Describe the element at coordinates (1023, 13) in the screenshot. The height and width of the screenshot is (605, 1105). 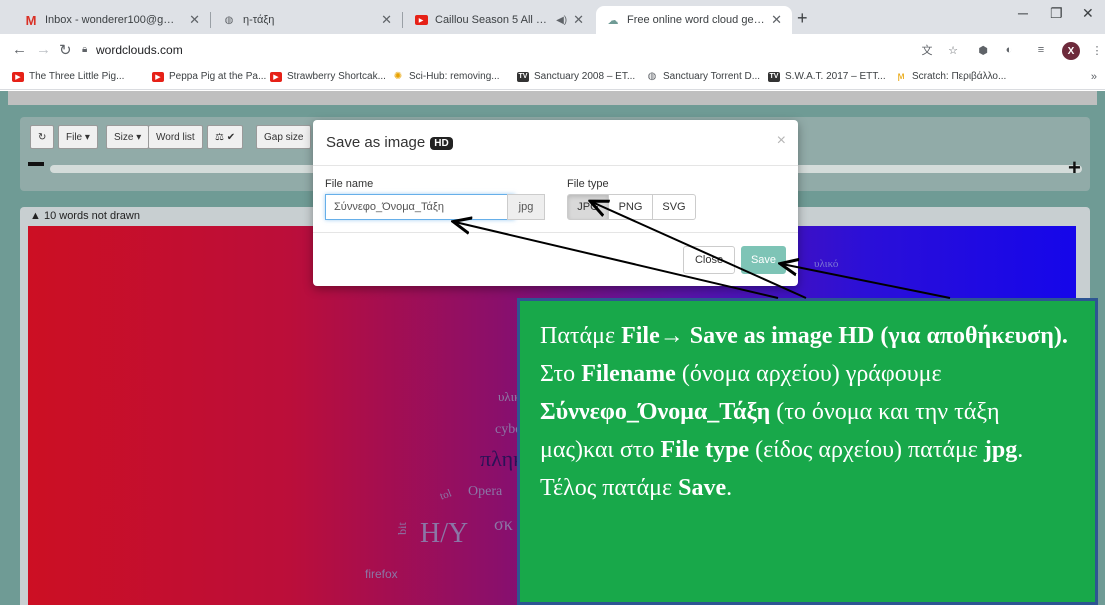
I see `minimize-icon: ─` at that location.